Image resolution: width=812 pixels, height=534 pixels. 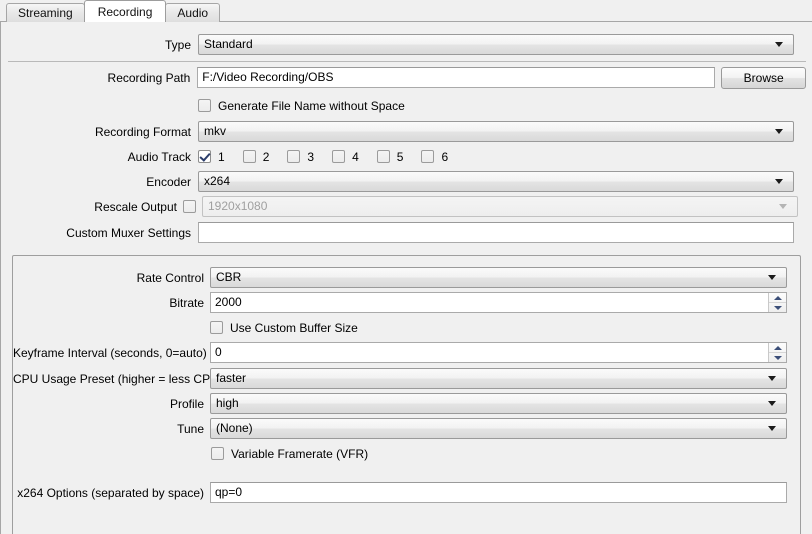 I want to click on custom-muxer-input, so click(x=496, y=232).